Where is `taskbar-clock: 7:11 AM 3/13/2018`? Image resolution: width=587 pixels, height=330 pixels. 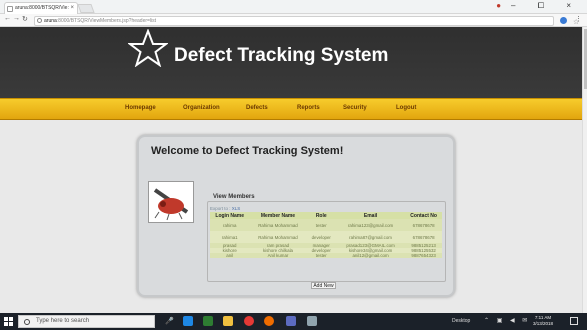 taskbar-clock: 7:11 AM 3/13/2018 is located at coordinates (543, 321).